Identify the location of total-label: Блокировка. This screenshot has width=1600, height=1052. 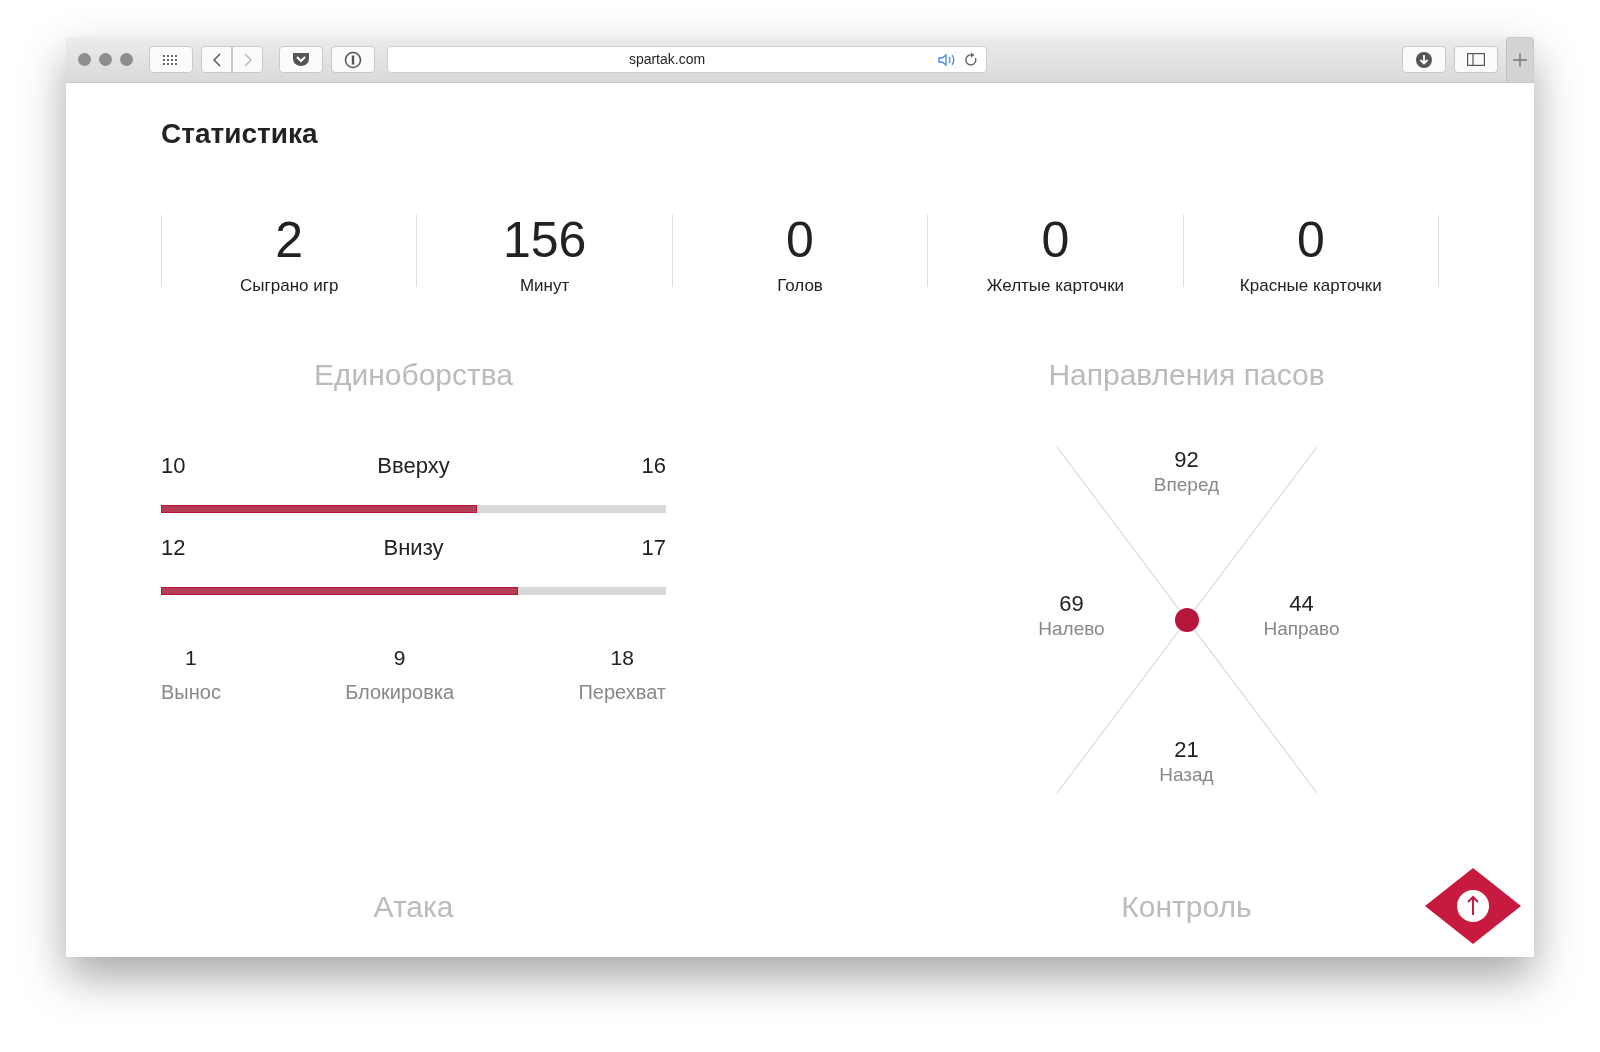
(400, 692).